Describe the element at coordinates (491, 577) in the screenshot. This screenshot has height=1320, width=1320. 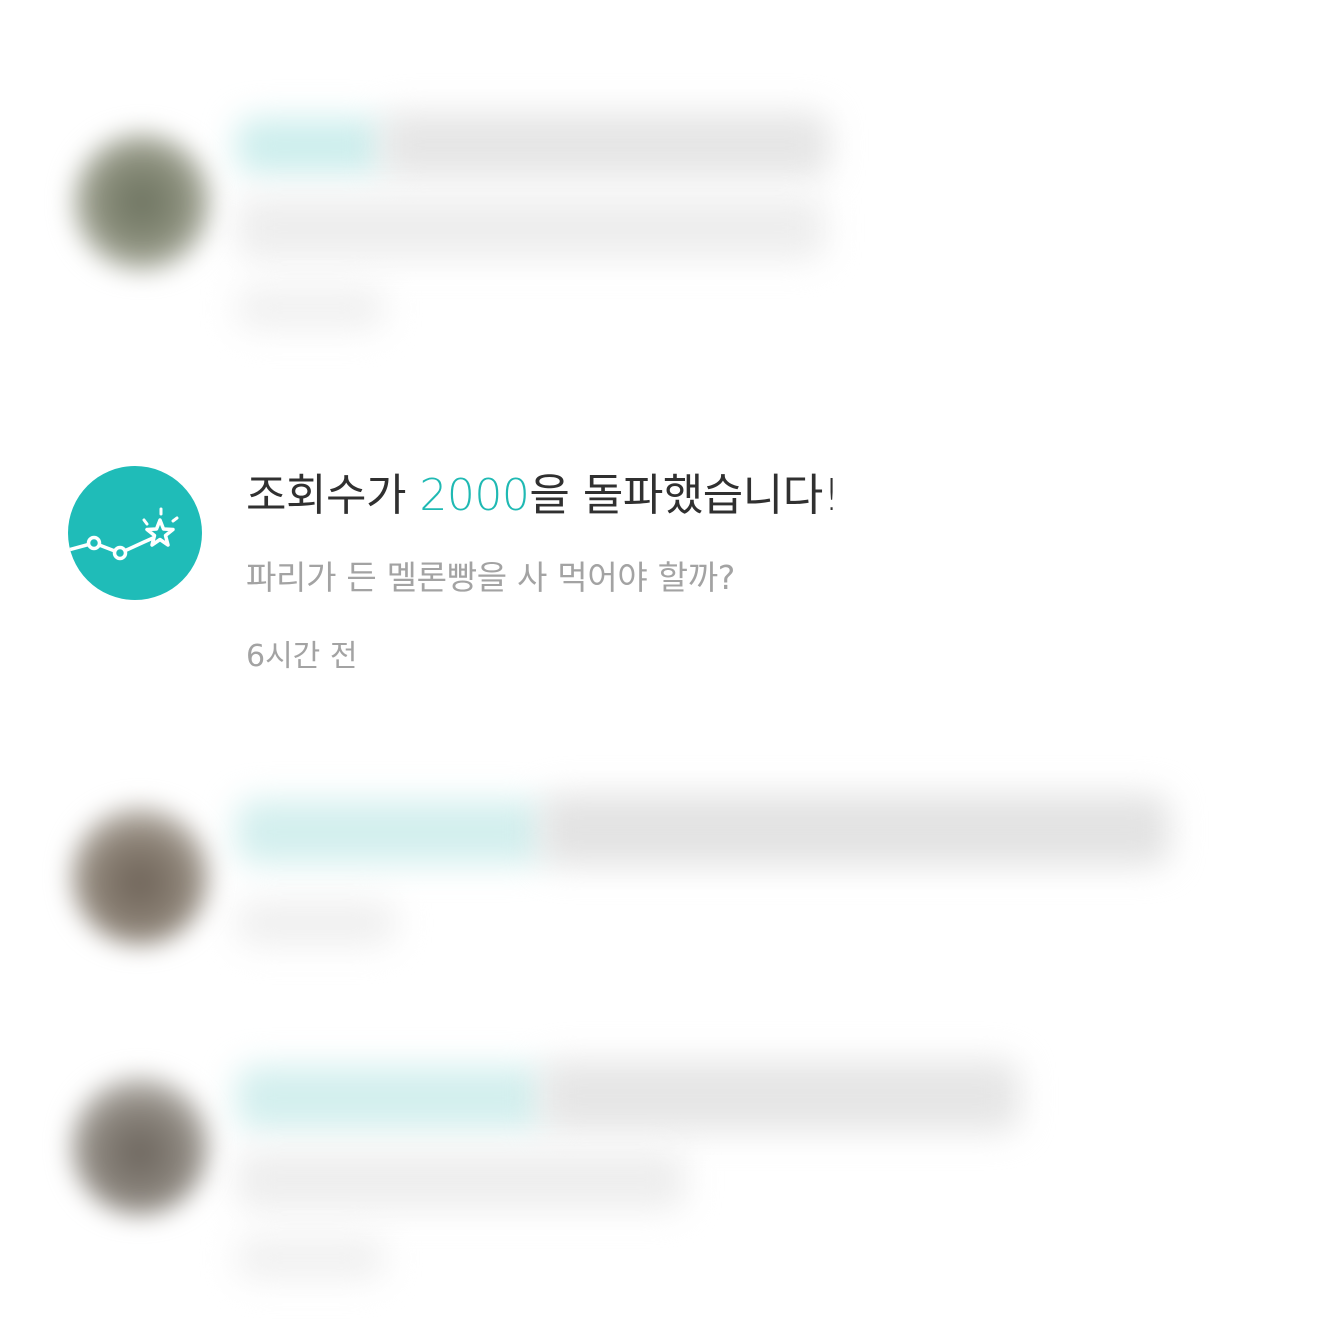
I see `notification-post-title: 파리가 든 멜론빵을 사 먹어야 할까?` at that location.